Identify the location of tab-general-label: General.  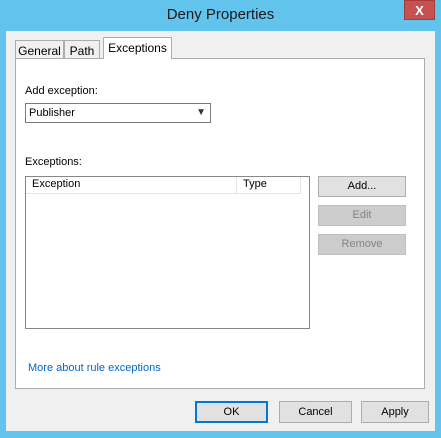
(39, 51).